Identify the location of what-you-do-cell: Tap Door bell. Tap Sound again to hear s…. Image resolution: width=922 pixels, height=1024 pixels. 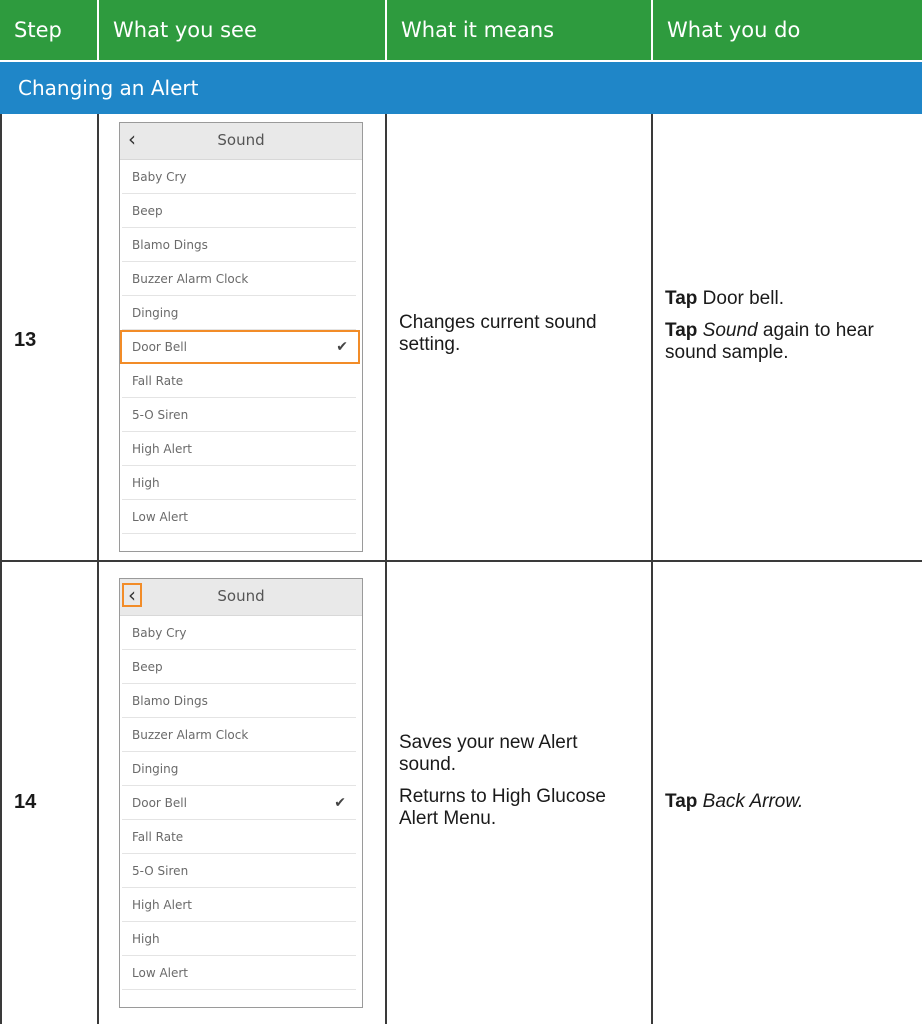
(787, 337).